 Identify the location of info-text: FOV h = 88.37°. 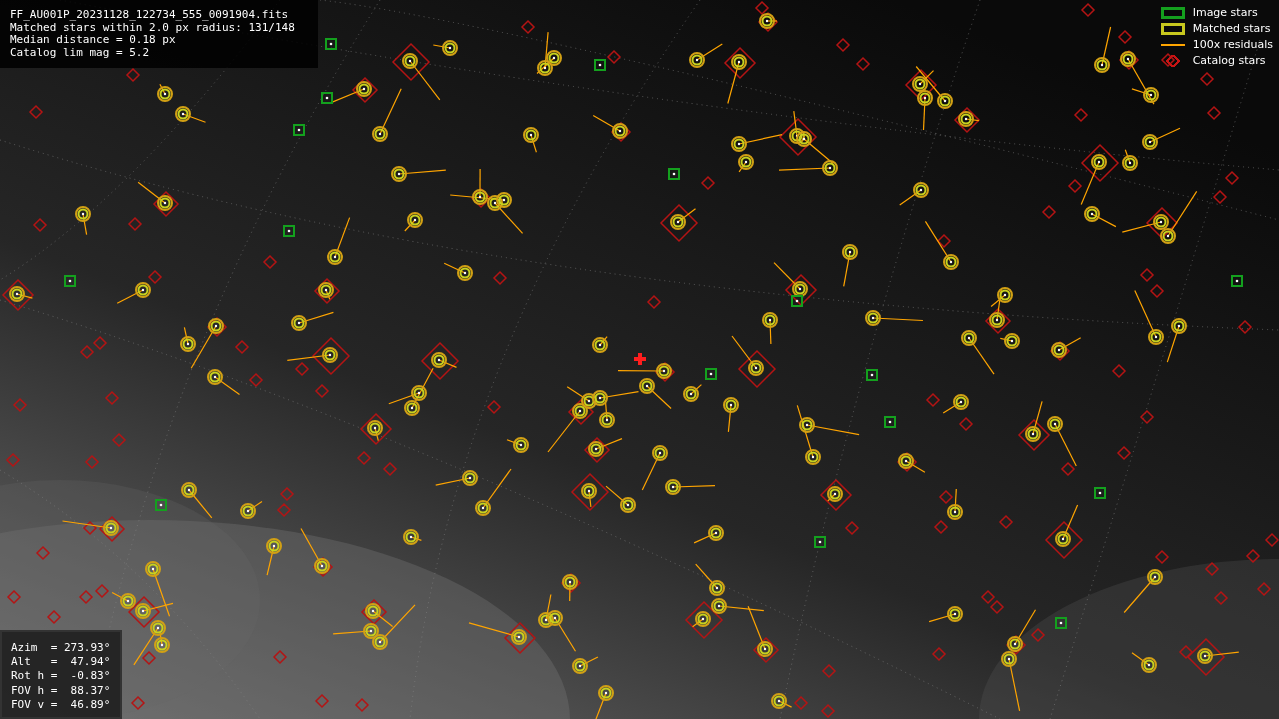
(61, 690).